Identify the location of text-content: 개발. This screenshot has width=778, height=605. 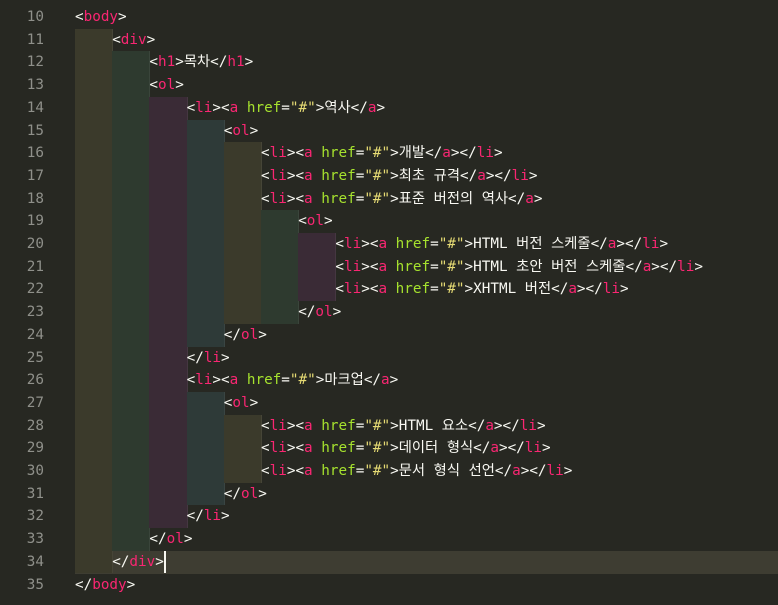
(412, 153).